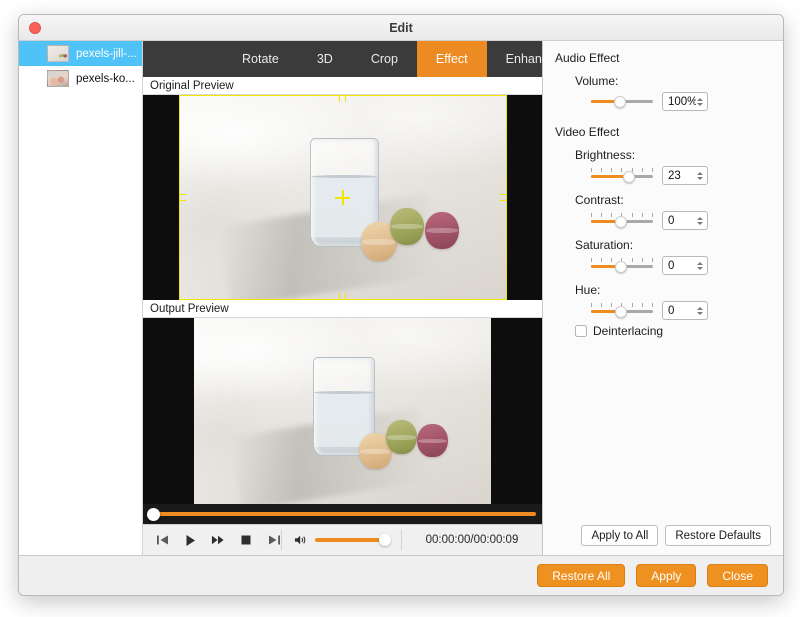 This screenshot has width=800, height=617. What do you see at coordinates (153, 514) in the screenshot?
I see `seek-handle` at bounding box center [153, 514].